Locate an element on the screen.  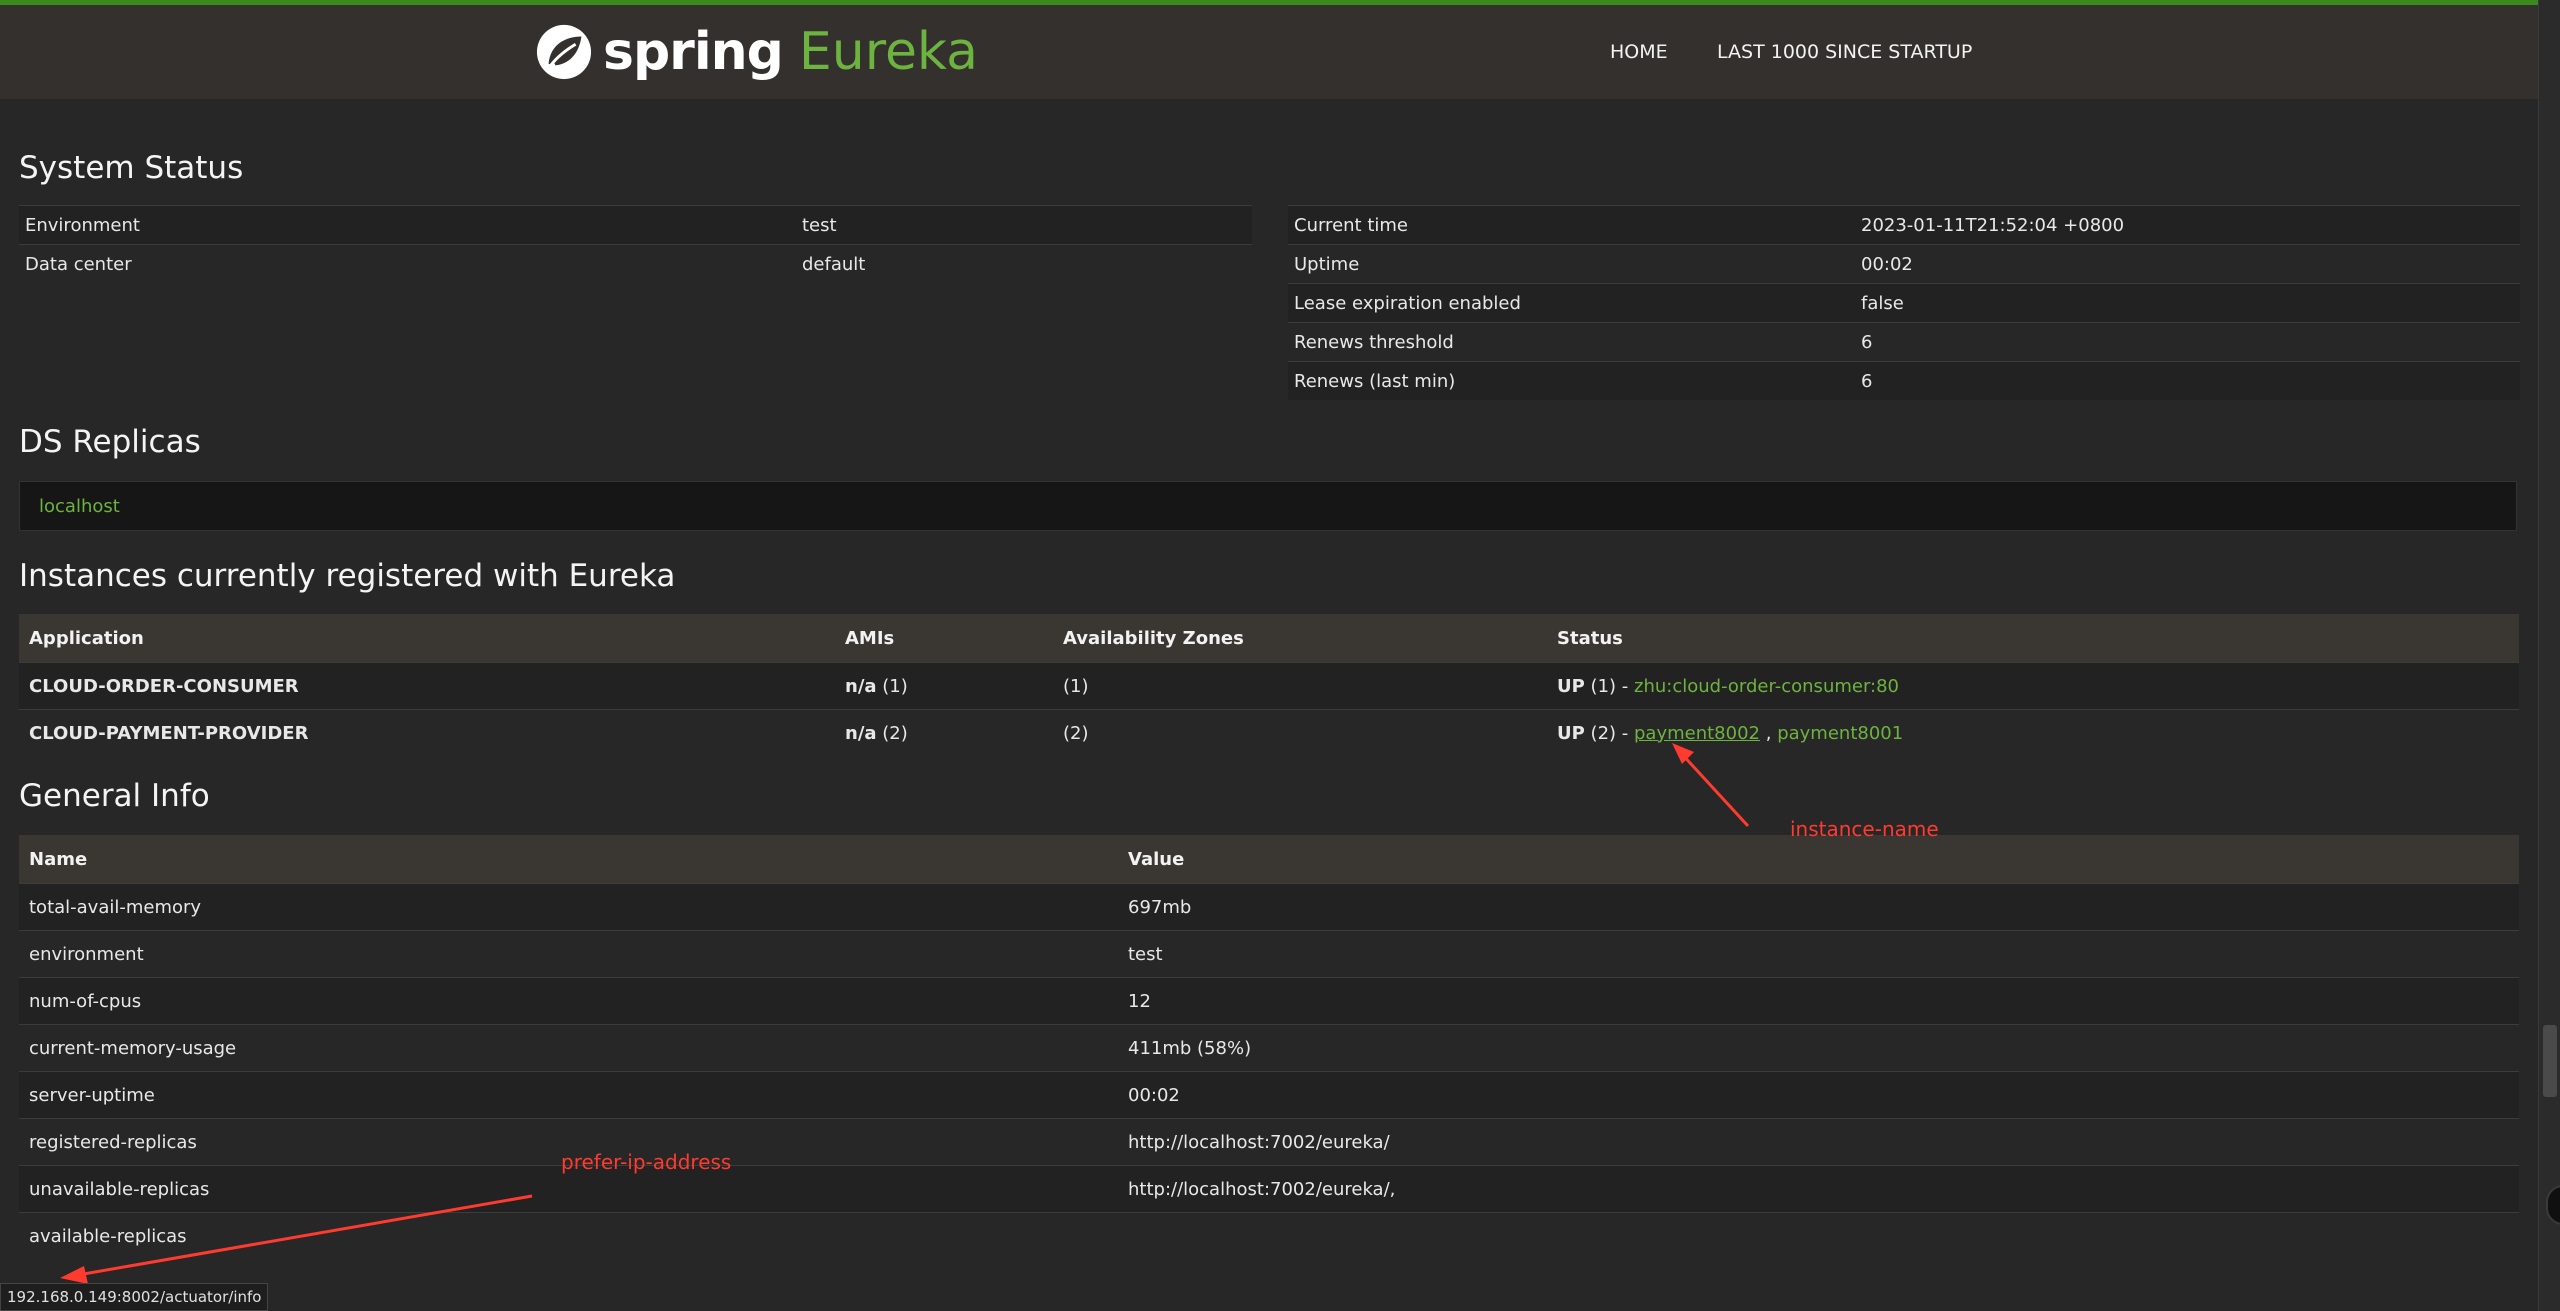
annotation-prefer-ip: prefer-ip-address is located at coordinates (646, 1162).